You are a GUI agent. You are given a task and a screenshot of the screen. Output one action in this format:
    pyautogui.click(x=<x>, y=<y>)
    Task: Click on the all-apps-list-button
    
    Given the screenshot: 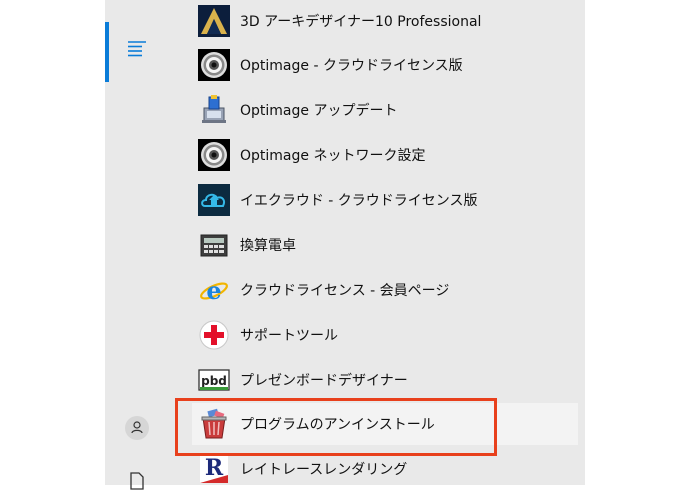 What is the action you would take?
    pyautogui.click(x=137, y=51)
    